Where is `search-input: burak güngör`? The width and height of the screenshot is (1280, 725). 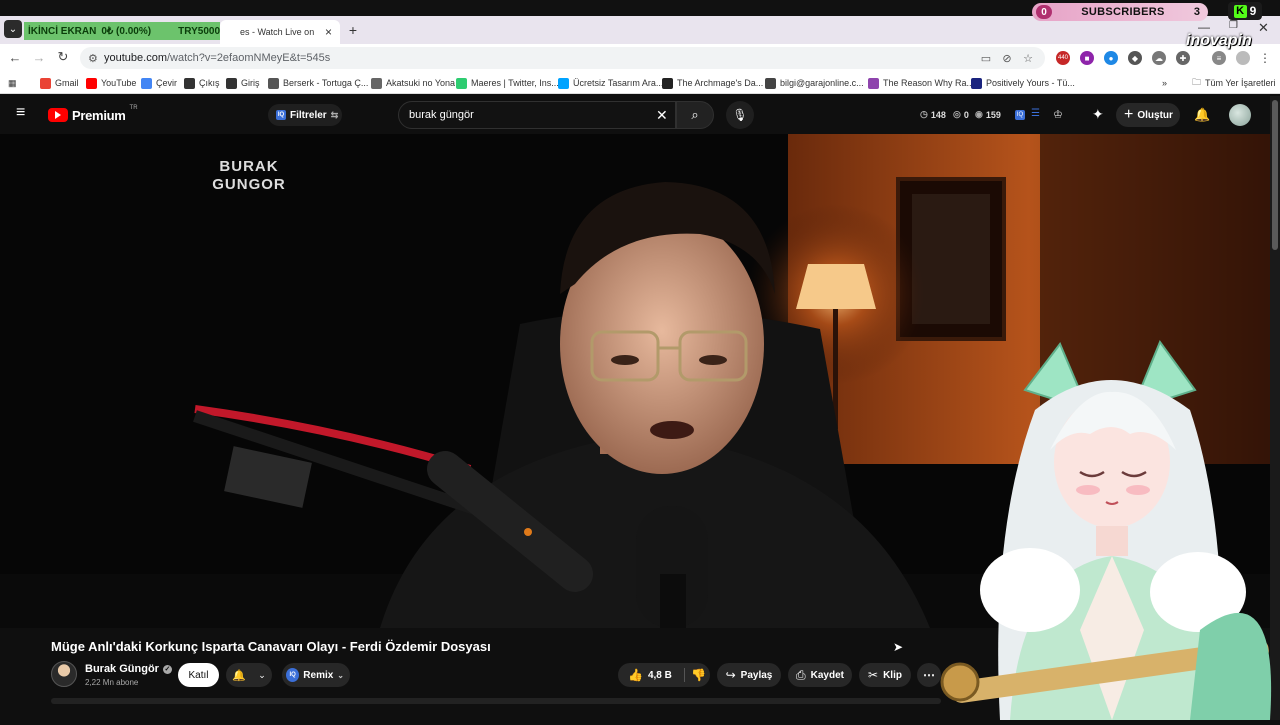 search-input: burak güngör is located at coordinates (537, 115).